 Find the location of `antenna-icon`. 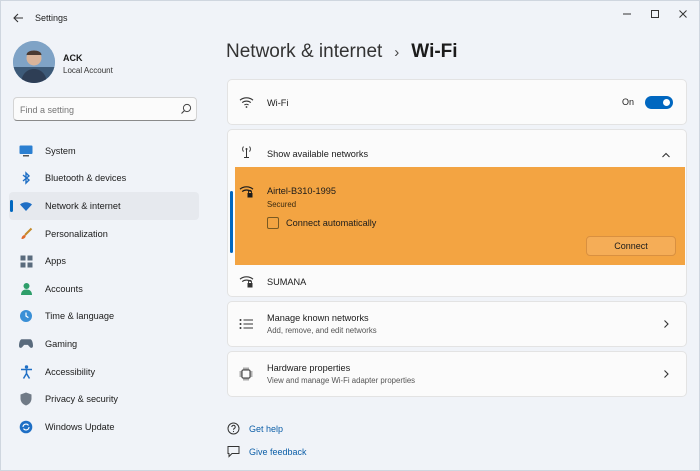

antenna-icon is located at coordinates (246, 152).